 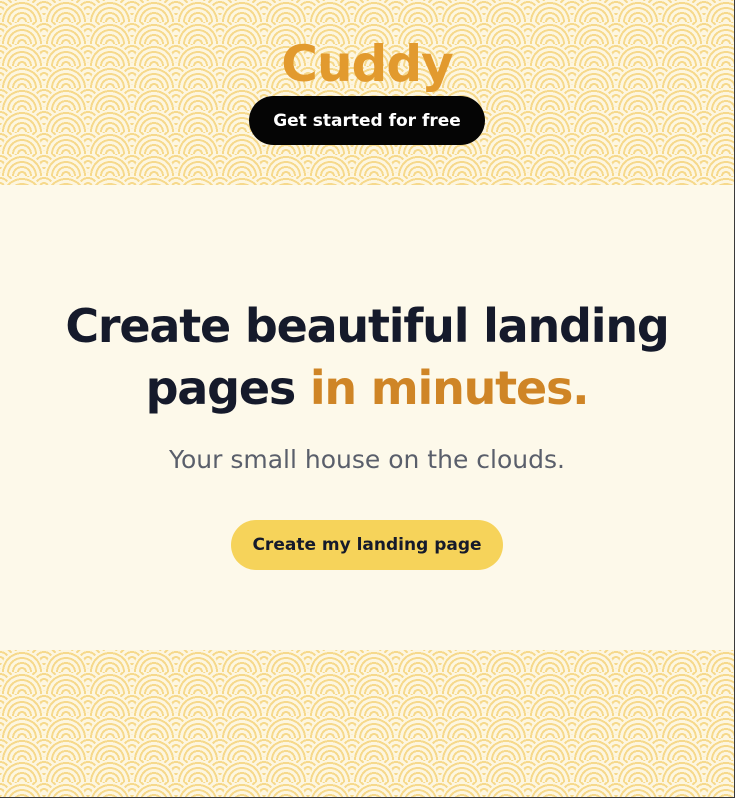 I want to click on brand-logo: Cuddy, so click(x=367, y=64).